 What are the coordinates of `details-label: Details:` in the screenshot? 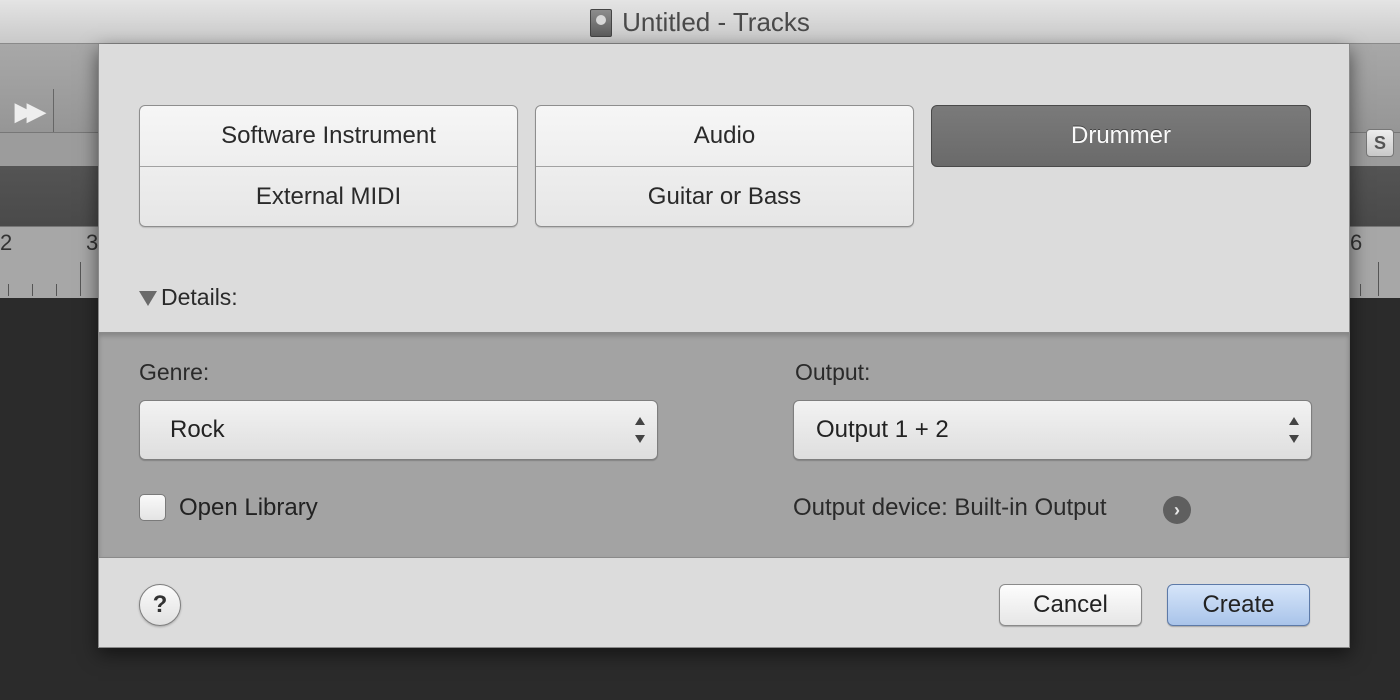 It's located at (199, 297).